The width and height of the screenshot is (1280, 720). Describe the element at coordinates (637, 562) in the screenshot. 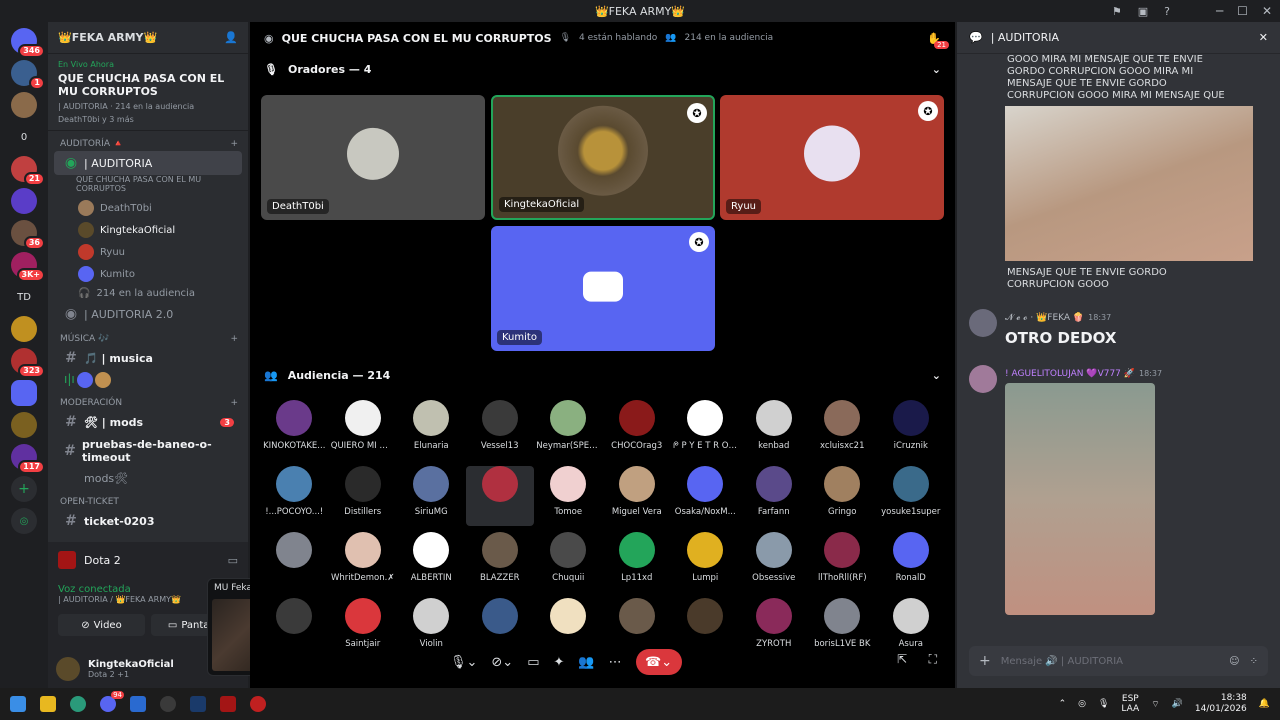

I see `audience-member: Lp11xd` at that location.